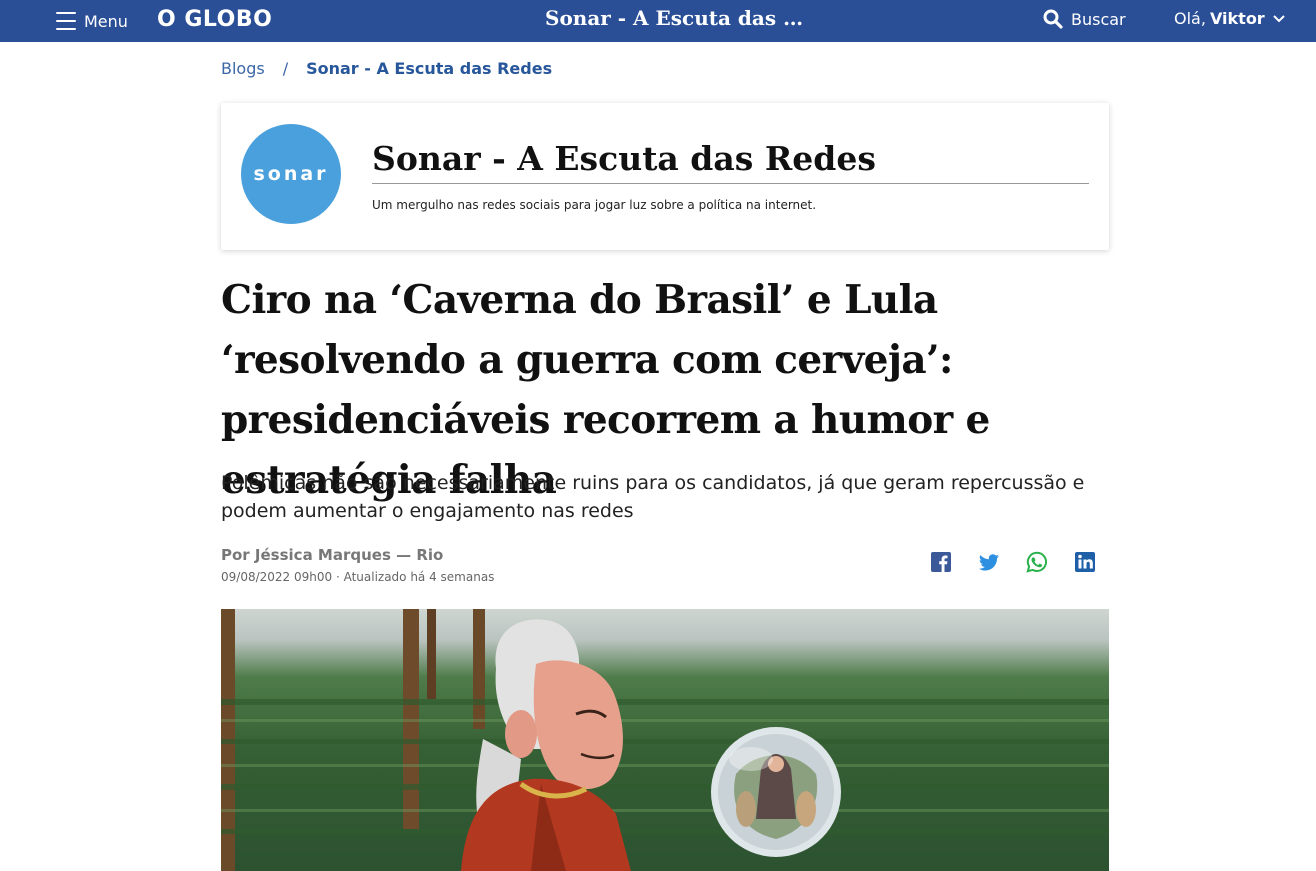 The height and width of the screenshot is (871, 1316). What do you see at coordinates (106, 21) in the screenshot?
I see `menu-label: Menu` at bounding box center [106, 21].